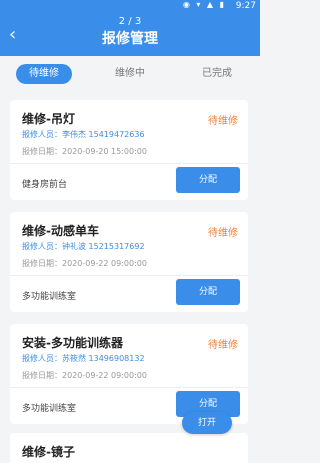 The width and height of the screenshot is (320, 463). I want to click on report-date: 报修日期：2020-09-20 15:00:00, so click(84, 151).